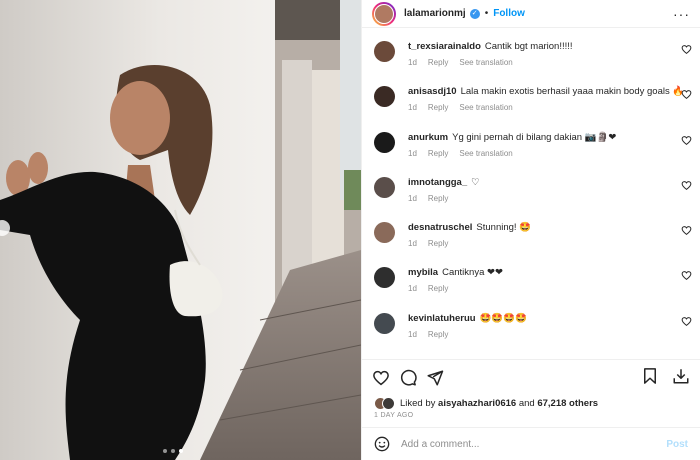 The height and width of the screenshot is (460, 700). I want to click on action-bar, so click(531, 377).